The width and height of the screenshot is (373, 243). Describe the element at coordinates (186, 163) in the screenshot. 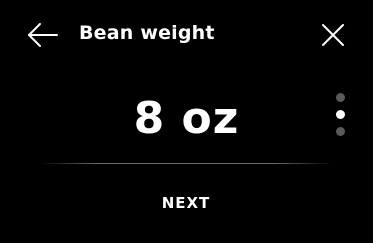

I see `divider` at that location.